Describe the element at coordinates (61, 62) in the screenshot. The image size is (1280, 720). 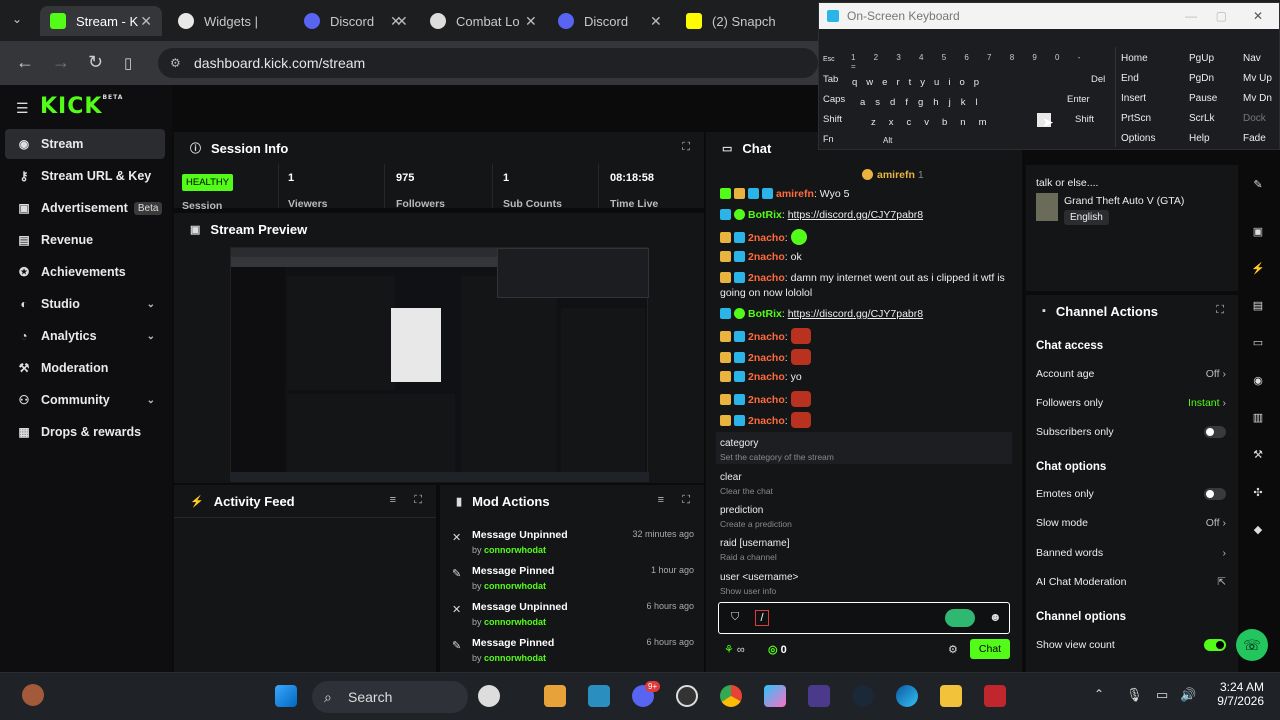
I see `forward-icon: →` at that location.